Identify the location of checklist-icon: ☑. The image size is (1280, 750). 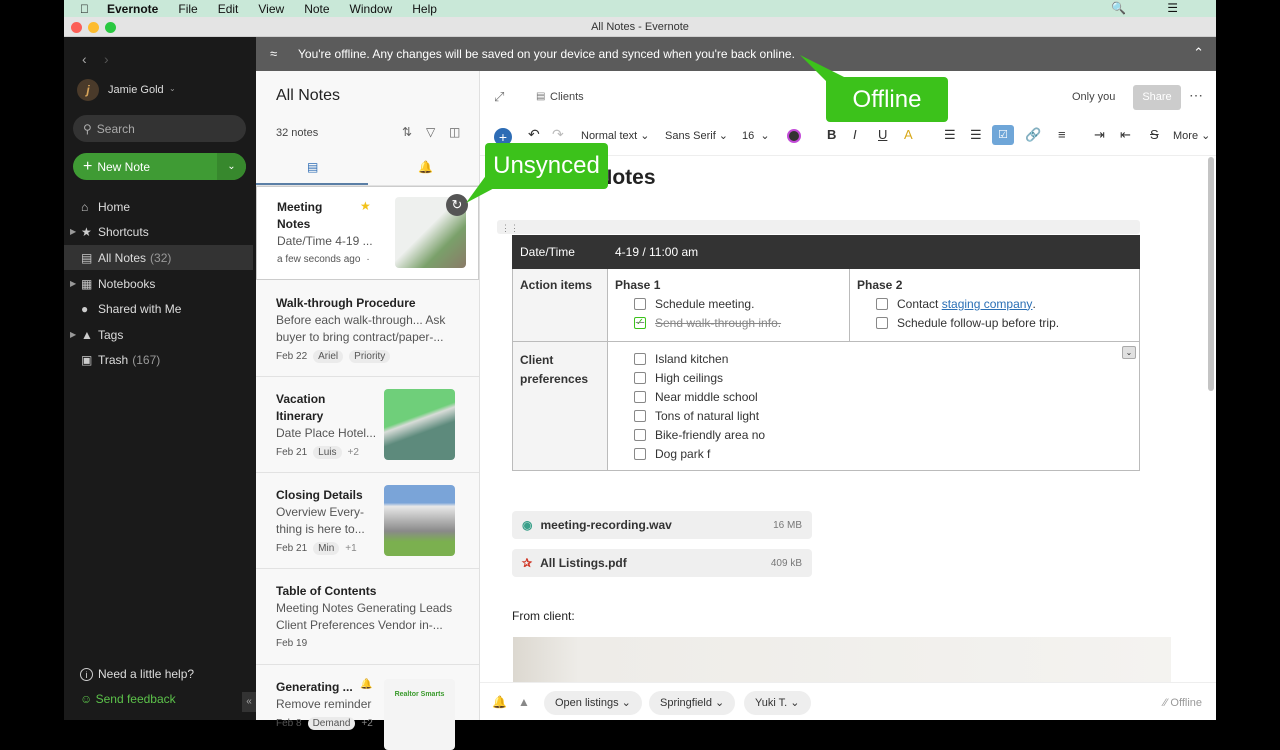
(1003, 135).